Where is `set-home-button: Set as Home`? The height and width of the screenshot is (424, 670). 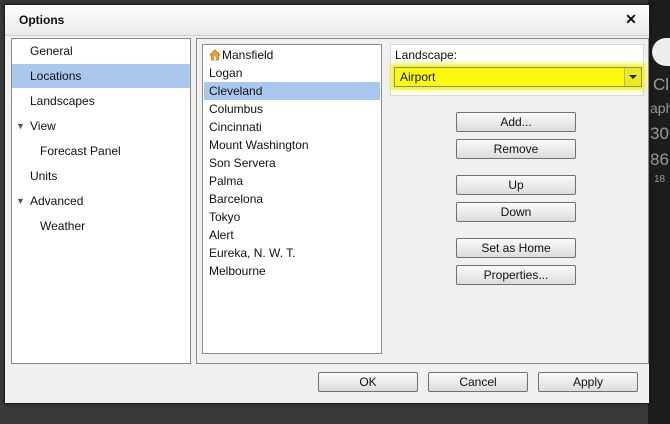 set-home-button: Set as Home is located at coordinates (516, 248).